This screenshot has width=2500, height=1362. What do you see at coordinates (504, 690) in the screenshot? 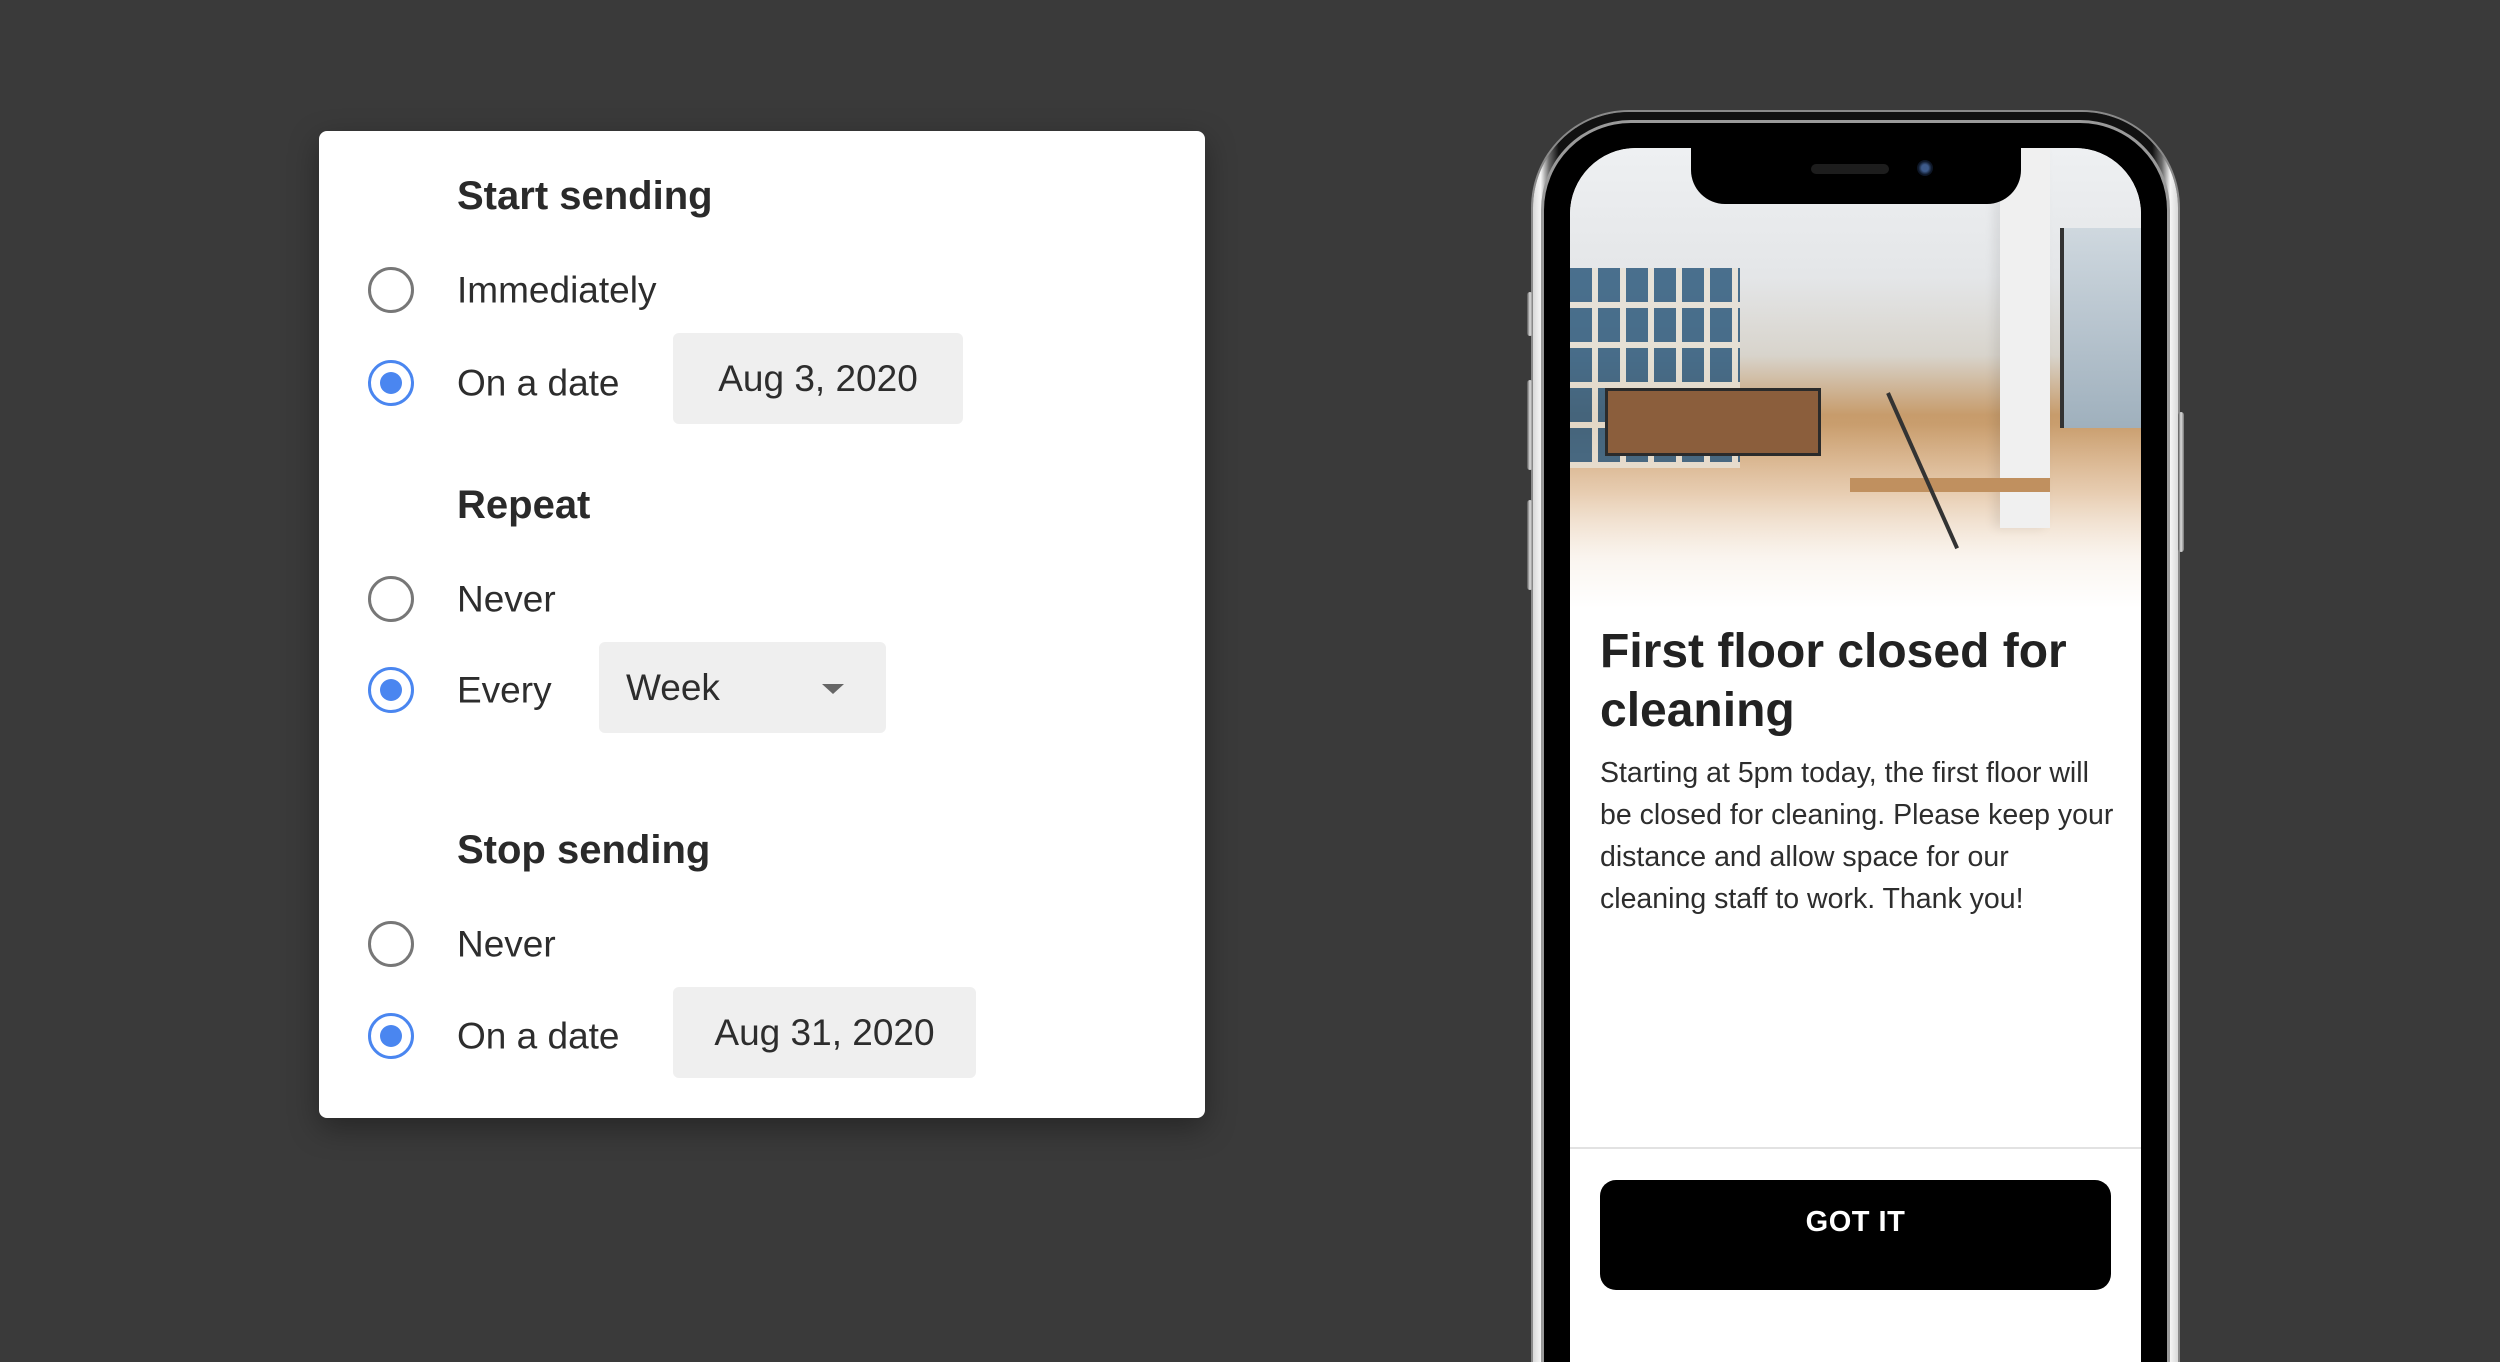
I see `repeat-every-label: Every` at bounding box center [504, 690].